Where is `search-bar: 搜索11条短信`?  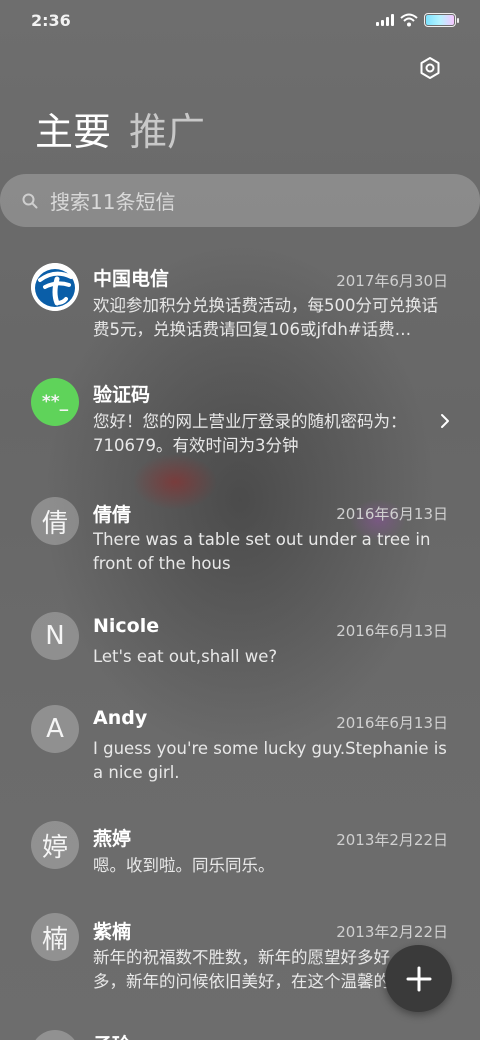 search-bar: 搜索11条短信 is located at coordinates (240, 200).